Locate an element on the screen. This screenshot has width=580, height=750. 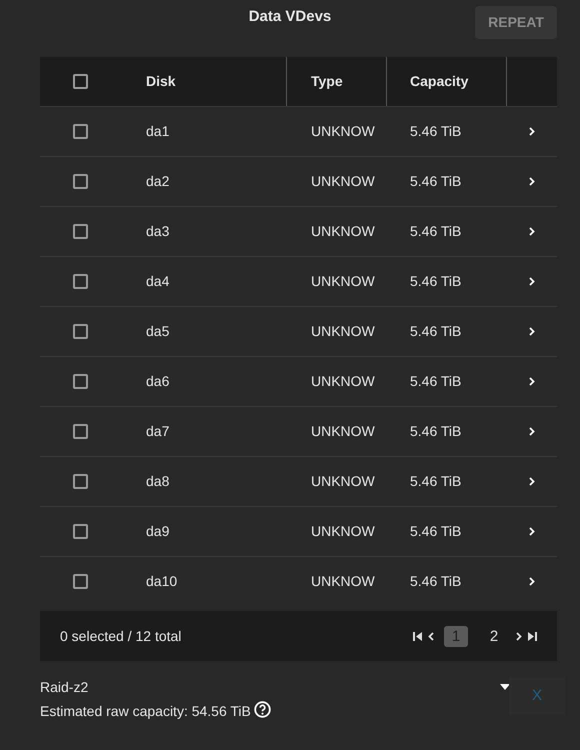
table-cell: da10 is located at coordinates (162, 581).